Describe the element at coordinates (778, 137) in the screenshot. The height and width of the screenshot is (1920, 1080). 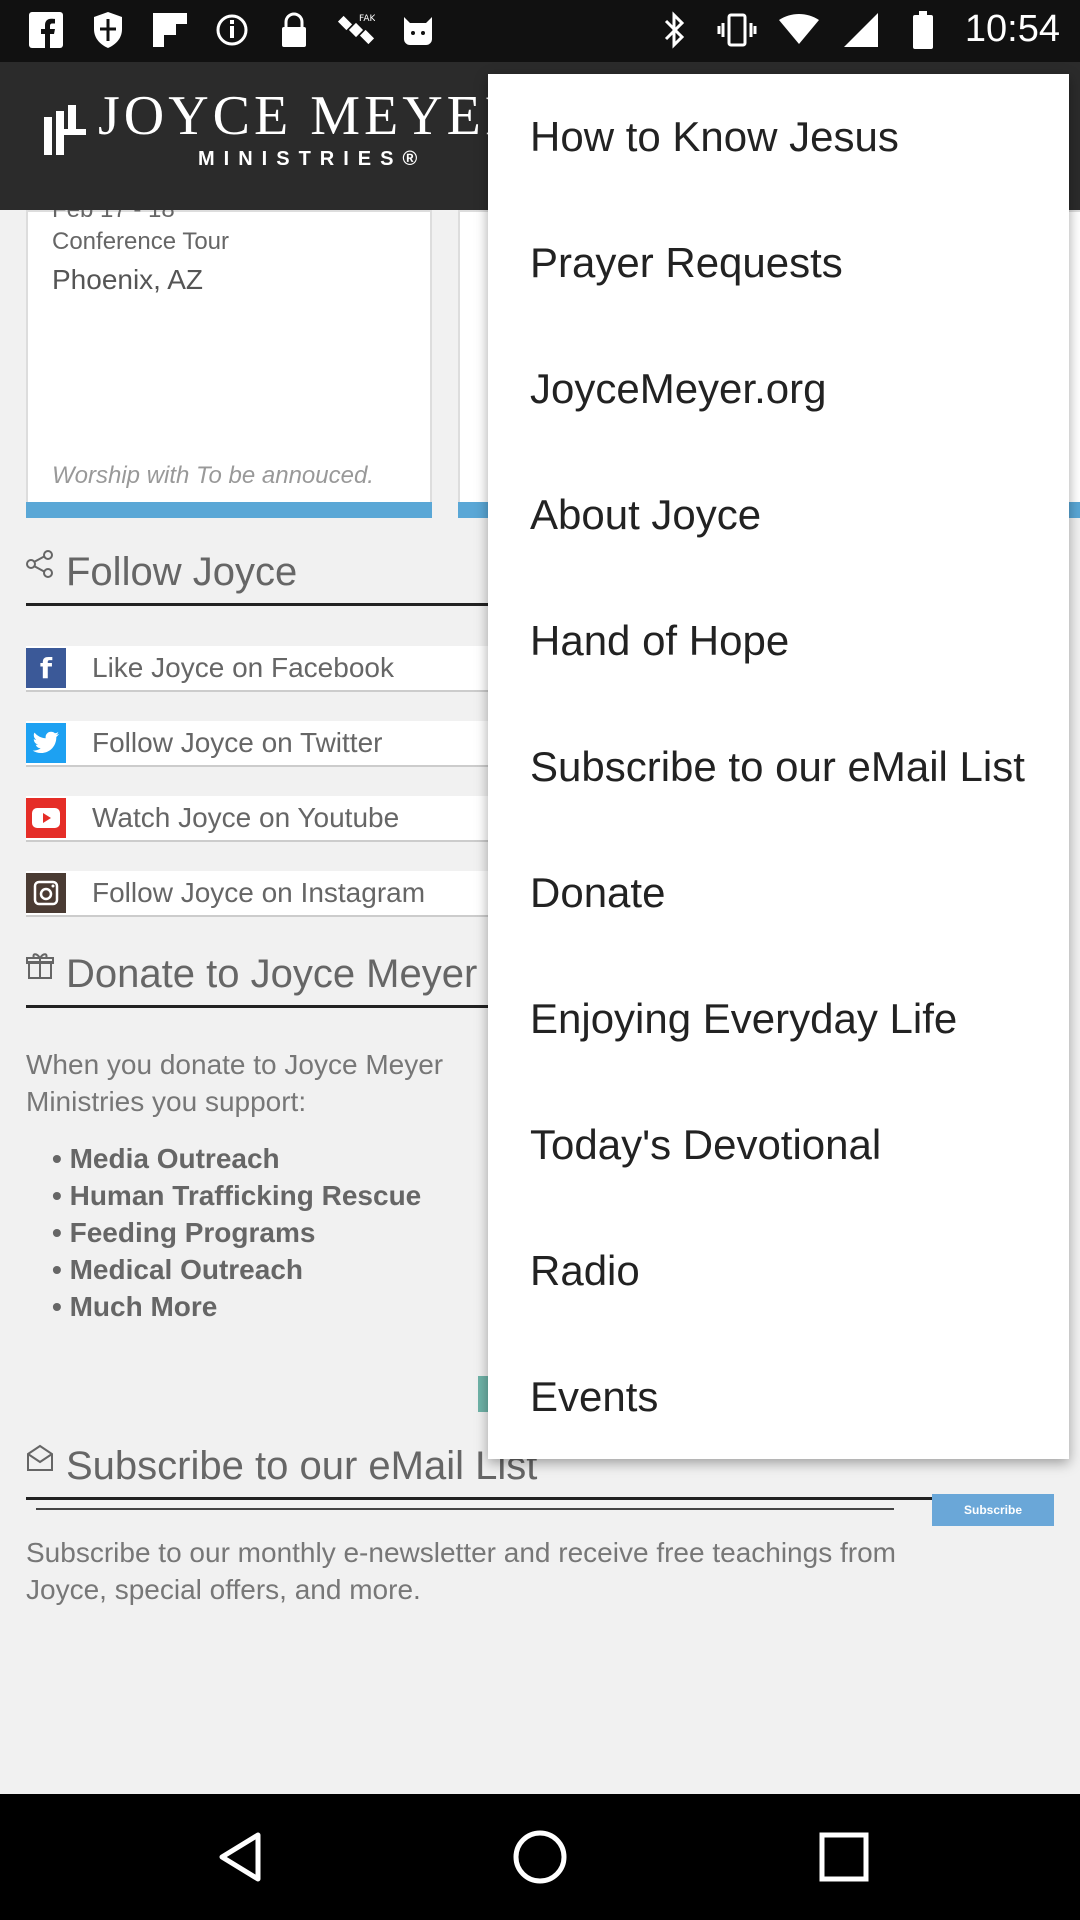
I see `menu-item-how-to-know-jesus: How to Know Jesus` at that location.